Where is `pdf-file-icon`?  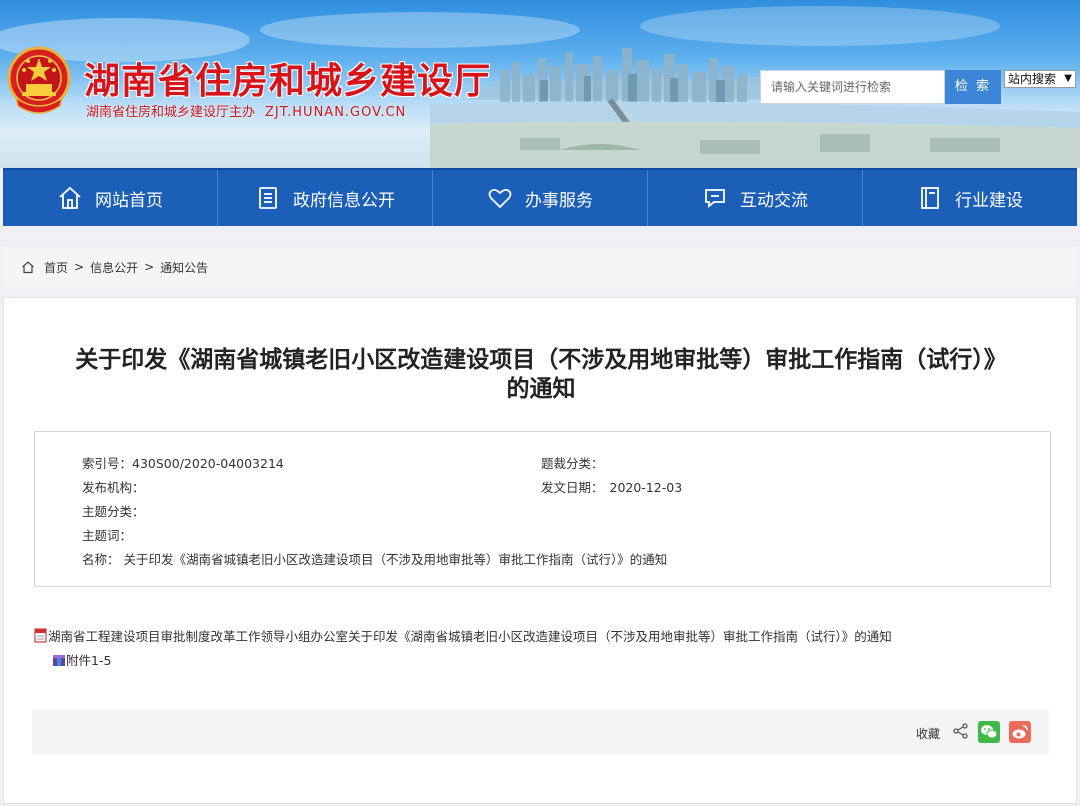
pdf-file-icon is located at coordinates (40, 635).